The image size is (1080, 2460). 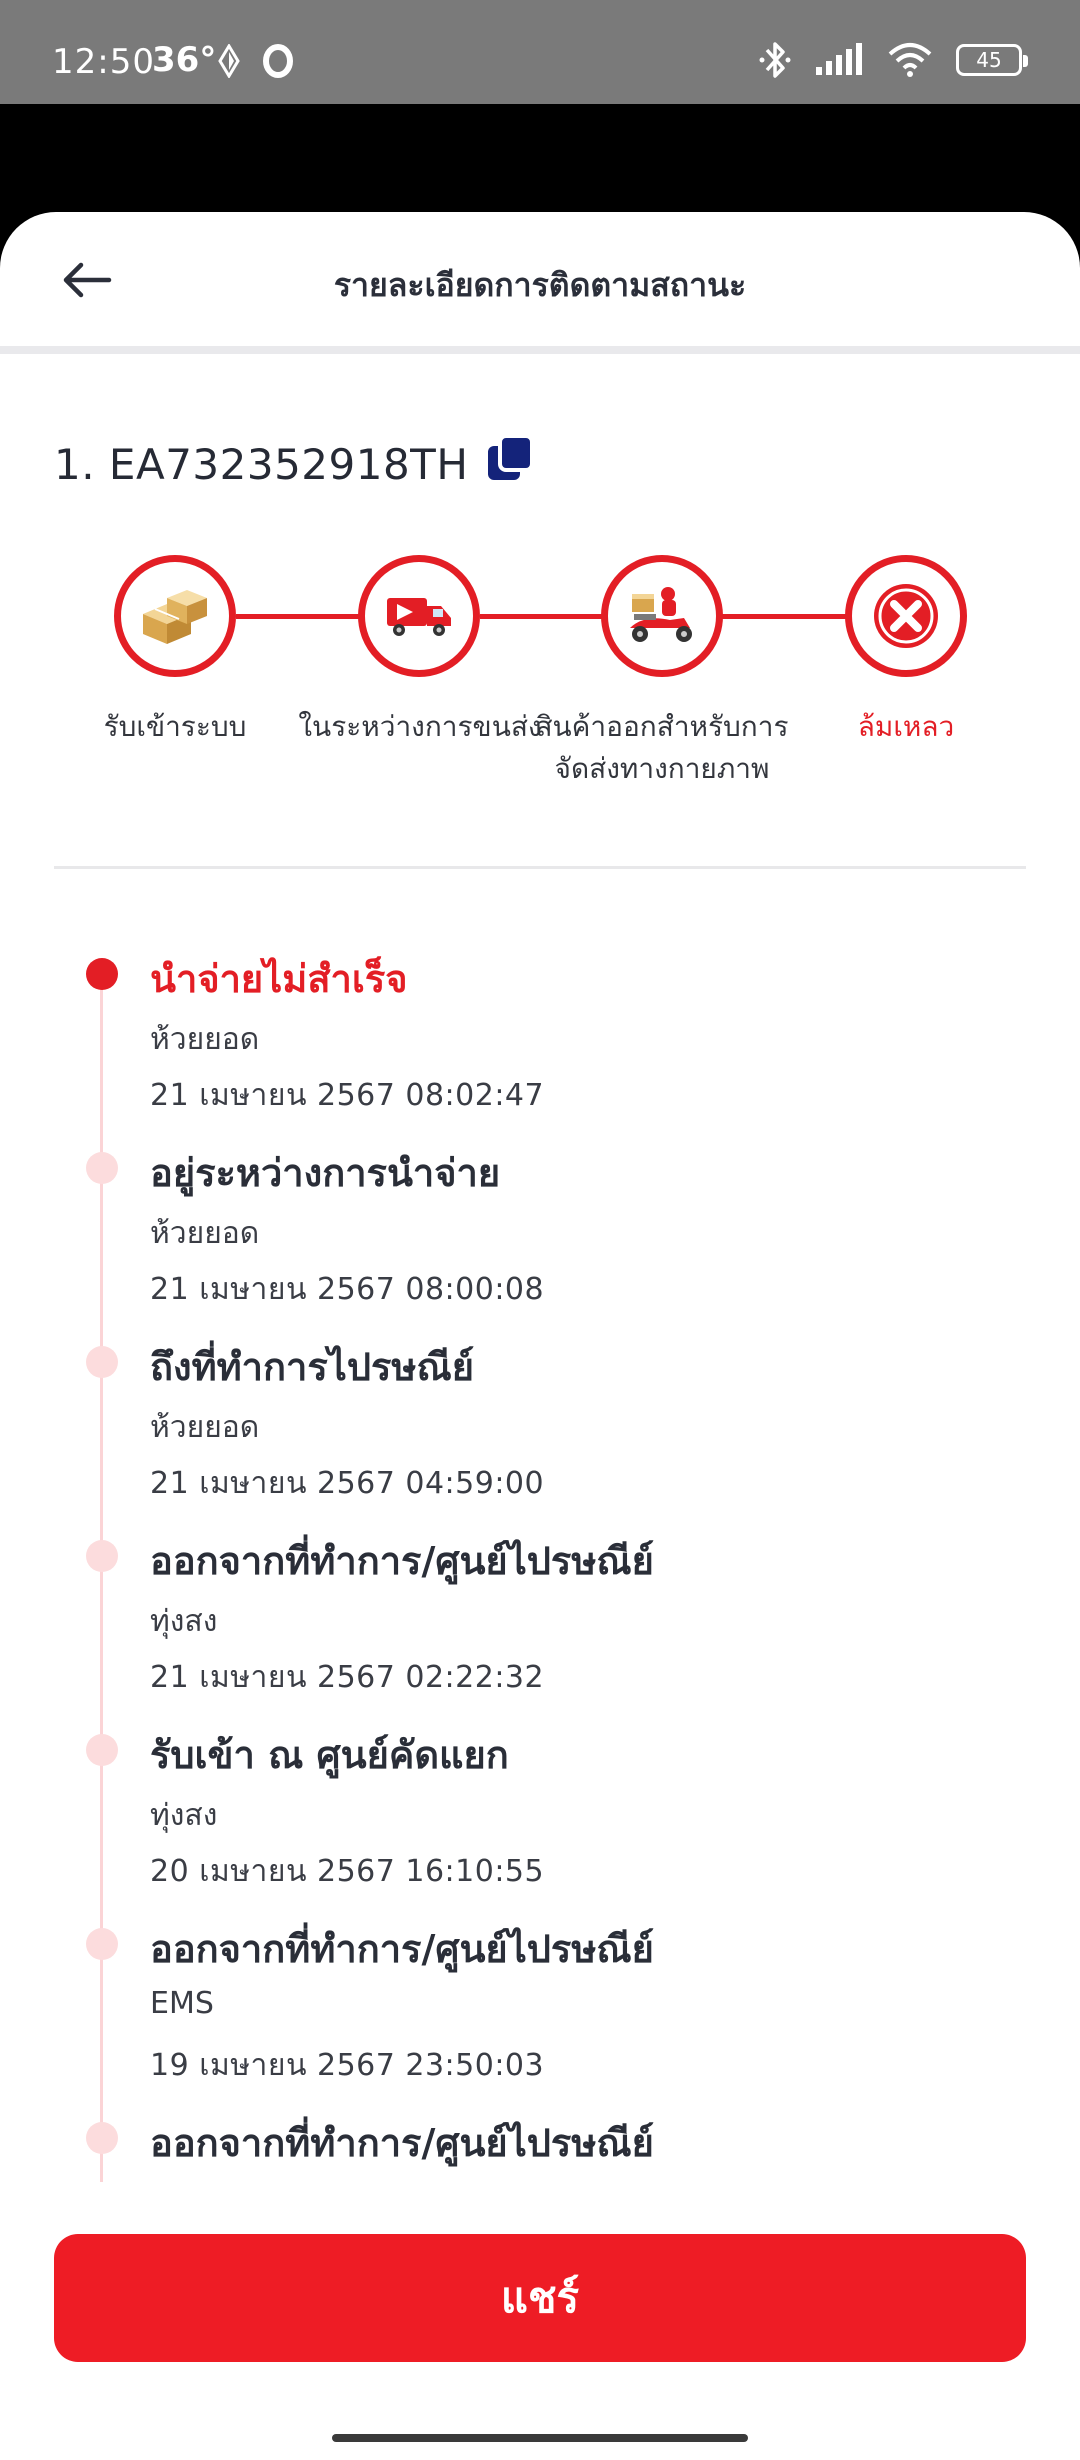 I want to click on step-out-for-delivery, so click(x=662, y=616).